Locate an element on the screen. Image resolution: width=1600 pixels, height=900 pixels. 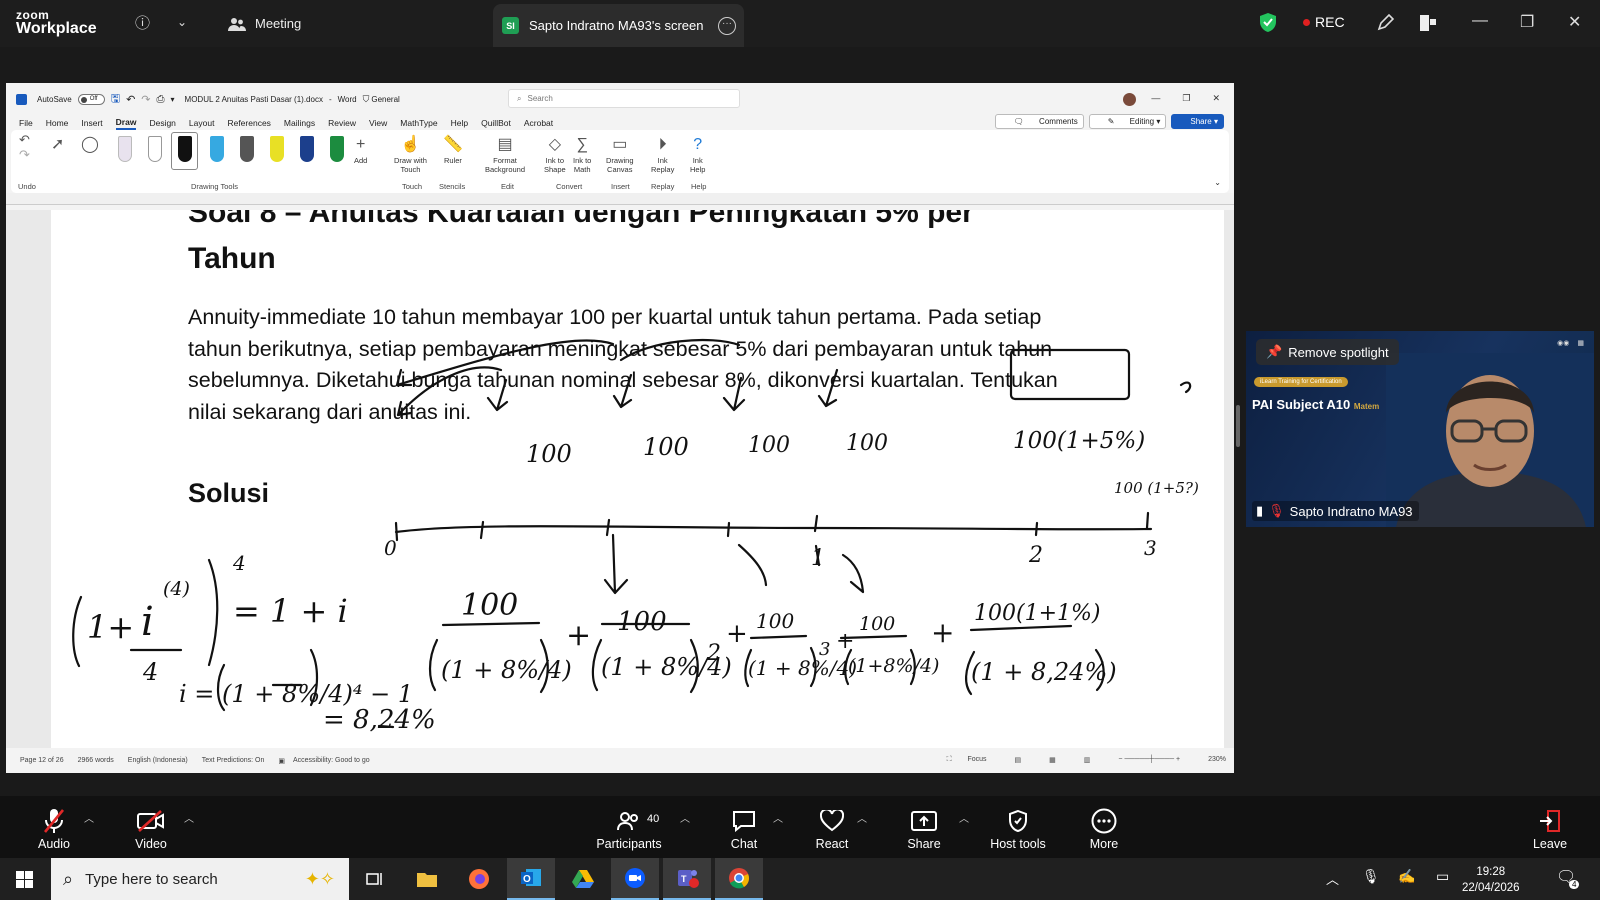
text-predictions: Text Predictions: On is located at coordinates (233, 760).